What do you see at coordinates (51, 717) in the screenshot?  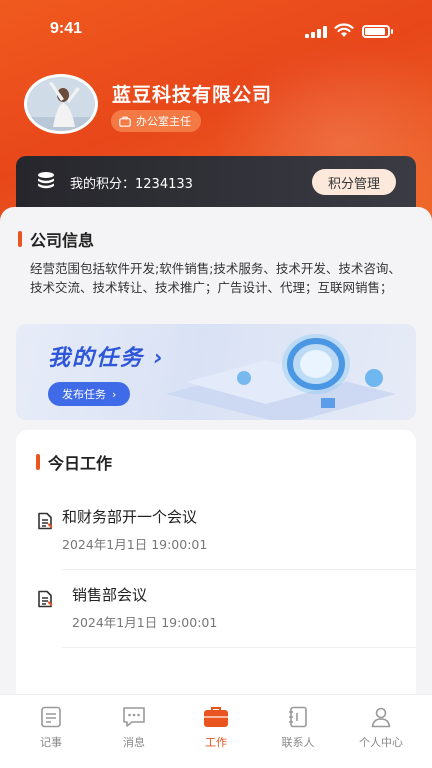 I see `notes-icon` at bounding box center [51, 717].